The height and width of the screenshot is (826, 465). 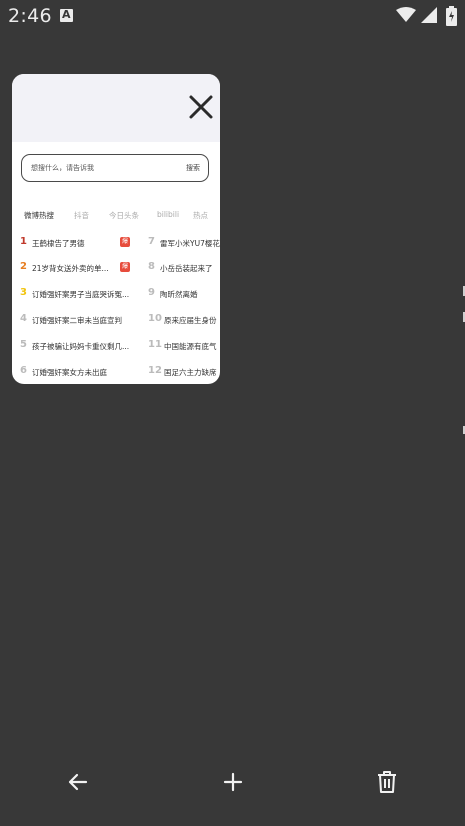 I want to click on list-item: 12 国足六主力缺席, so click(x=184, y=374).